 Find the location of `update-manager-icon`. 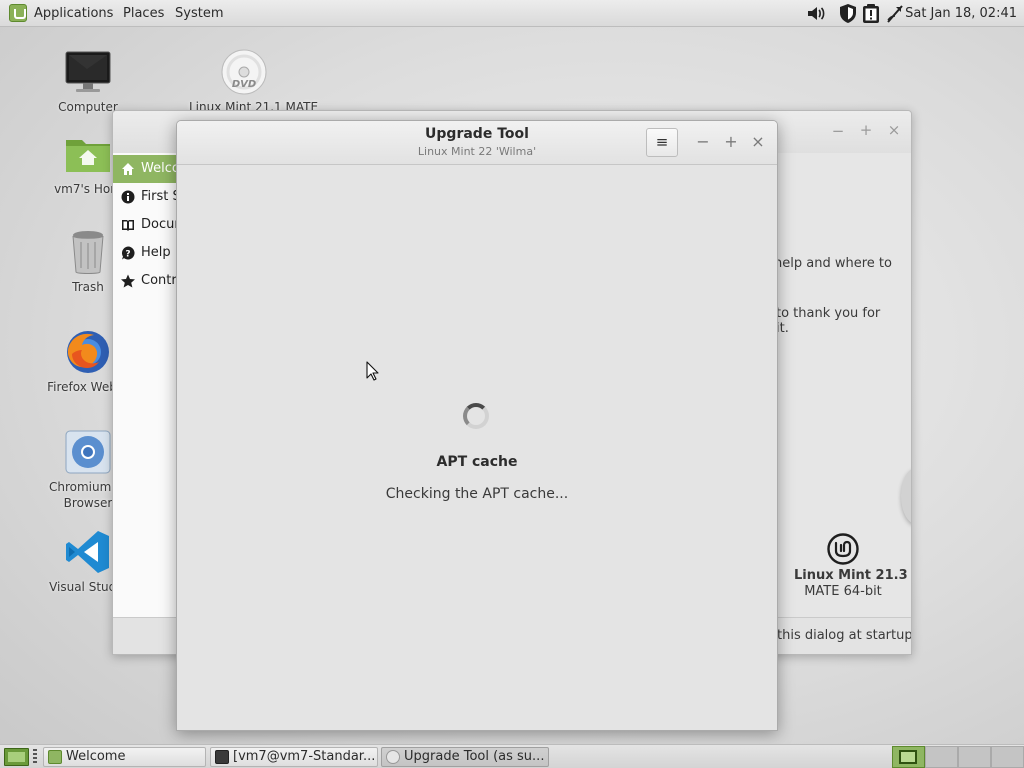

update-manager-icon is located at coordinates (871, 13).